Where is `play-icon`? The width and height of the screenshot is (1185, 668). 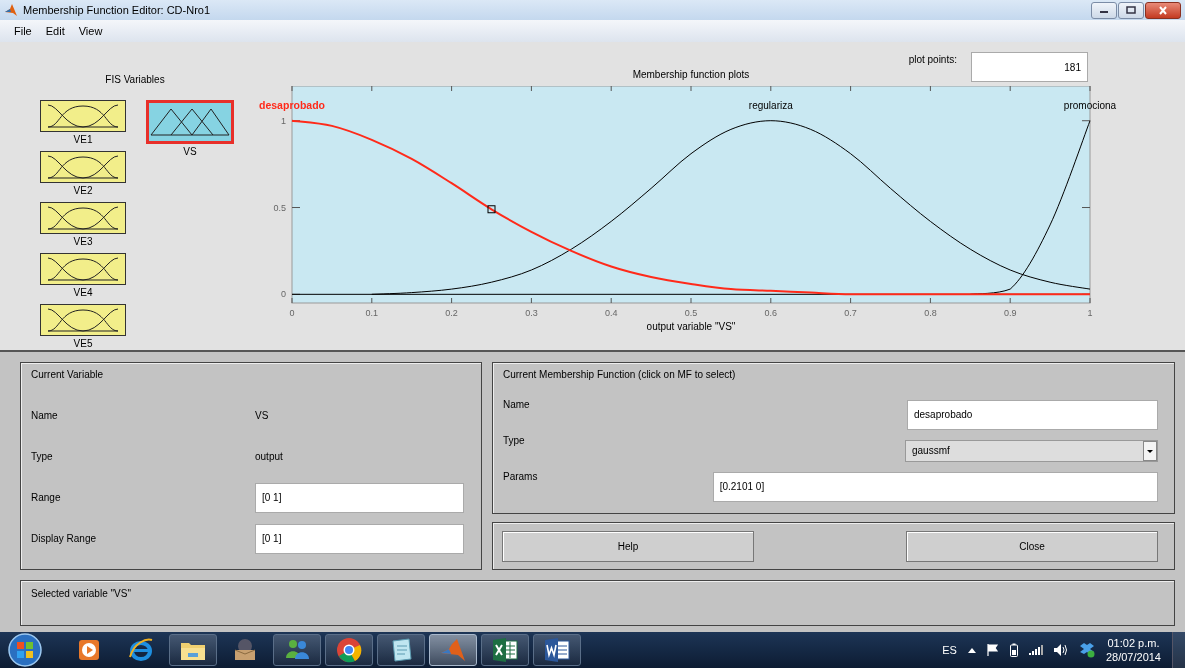 play-icon is located at coordinates (89, 650).